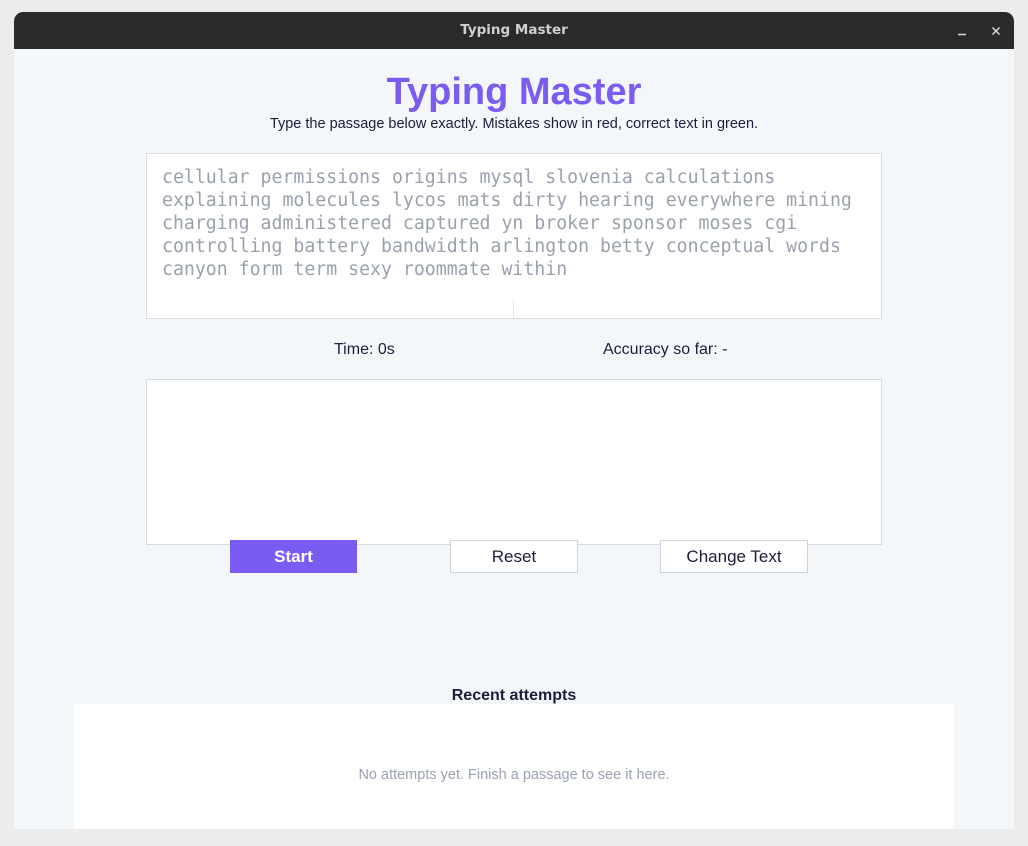  What do you see at coordinates (514, 556) in the screenshot?
I see `reset-button: Reset` at bounding box center [514, 556].